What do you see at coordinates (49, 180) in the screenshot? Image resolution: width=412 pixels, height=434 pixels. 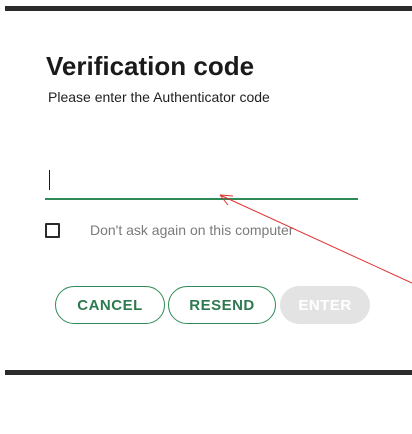 I see `text-caret` at bounding box center [49, 180].